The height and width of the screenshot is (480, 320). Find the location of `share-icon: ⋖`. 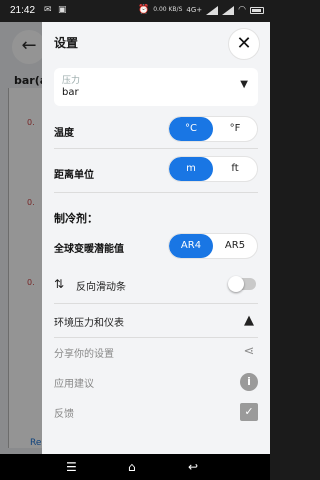

share-icon: ⋖ is located at coordinates (249, 351).